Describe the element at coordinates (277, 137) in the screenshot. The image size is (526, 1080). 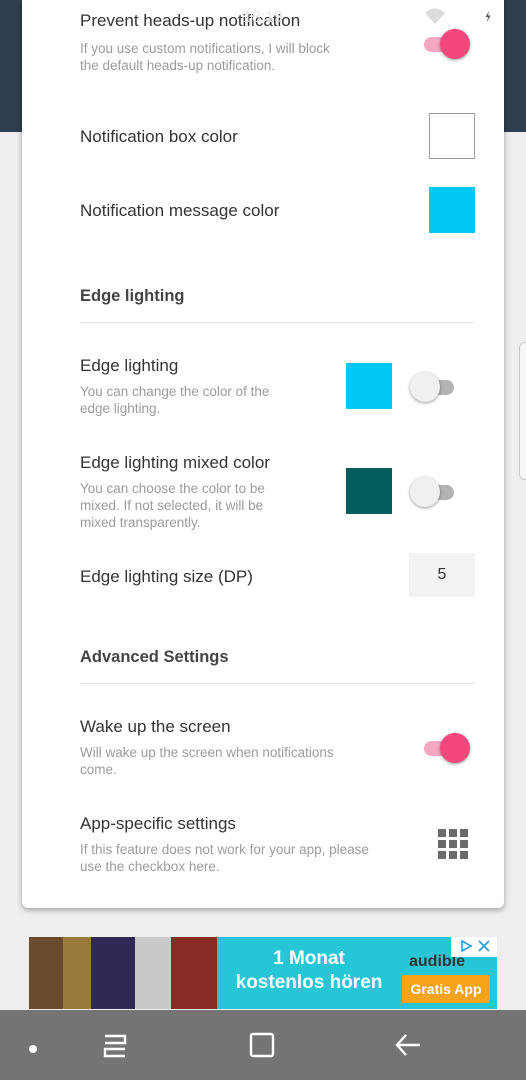
I see `box-color-setting: Notification box color` at that location.